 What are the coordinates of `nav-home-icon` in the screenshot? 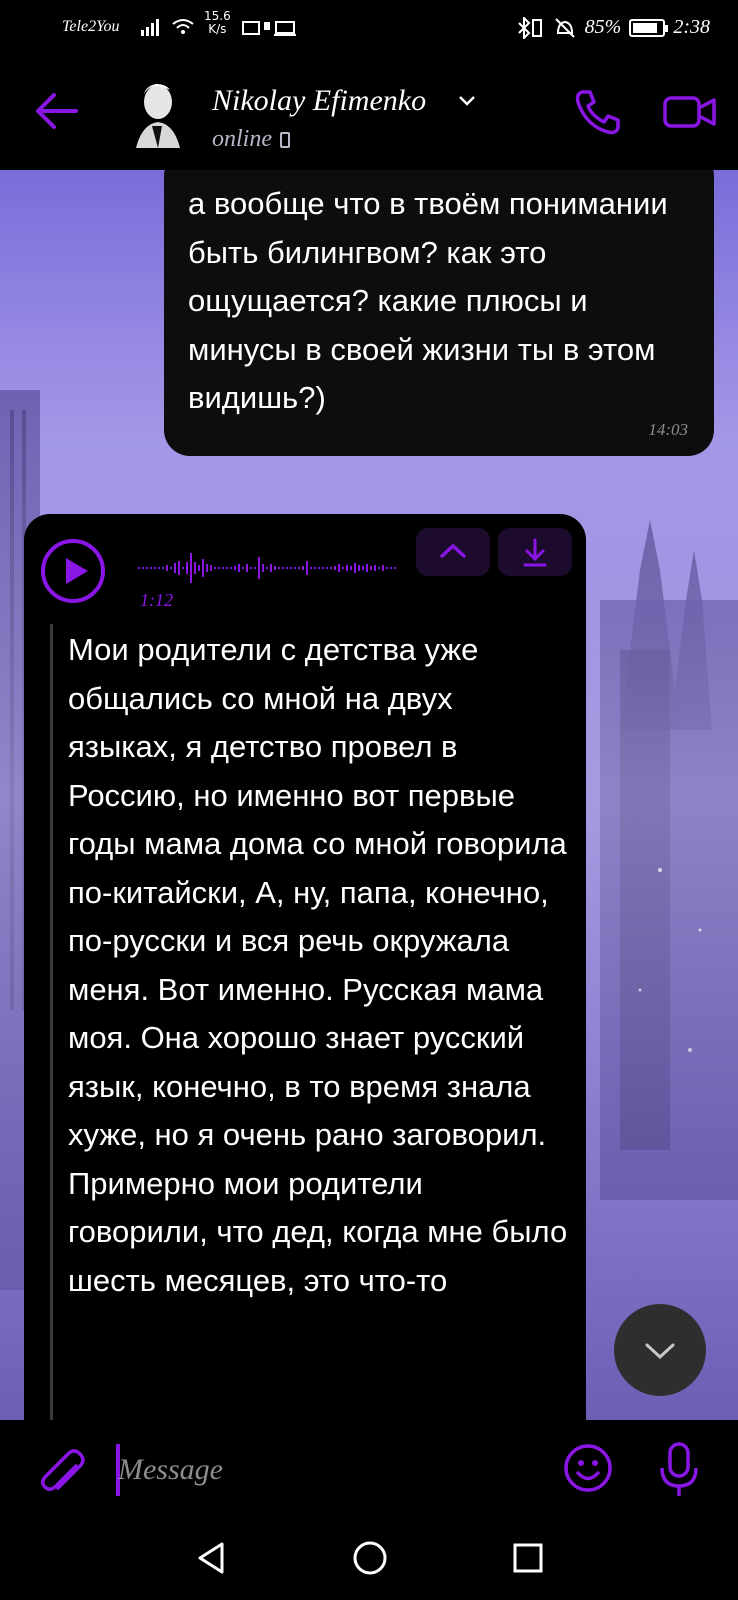 It's located at (370, 1558).